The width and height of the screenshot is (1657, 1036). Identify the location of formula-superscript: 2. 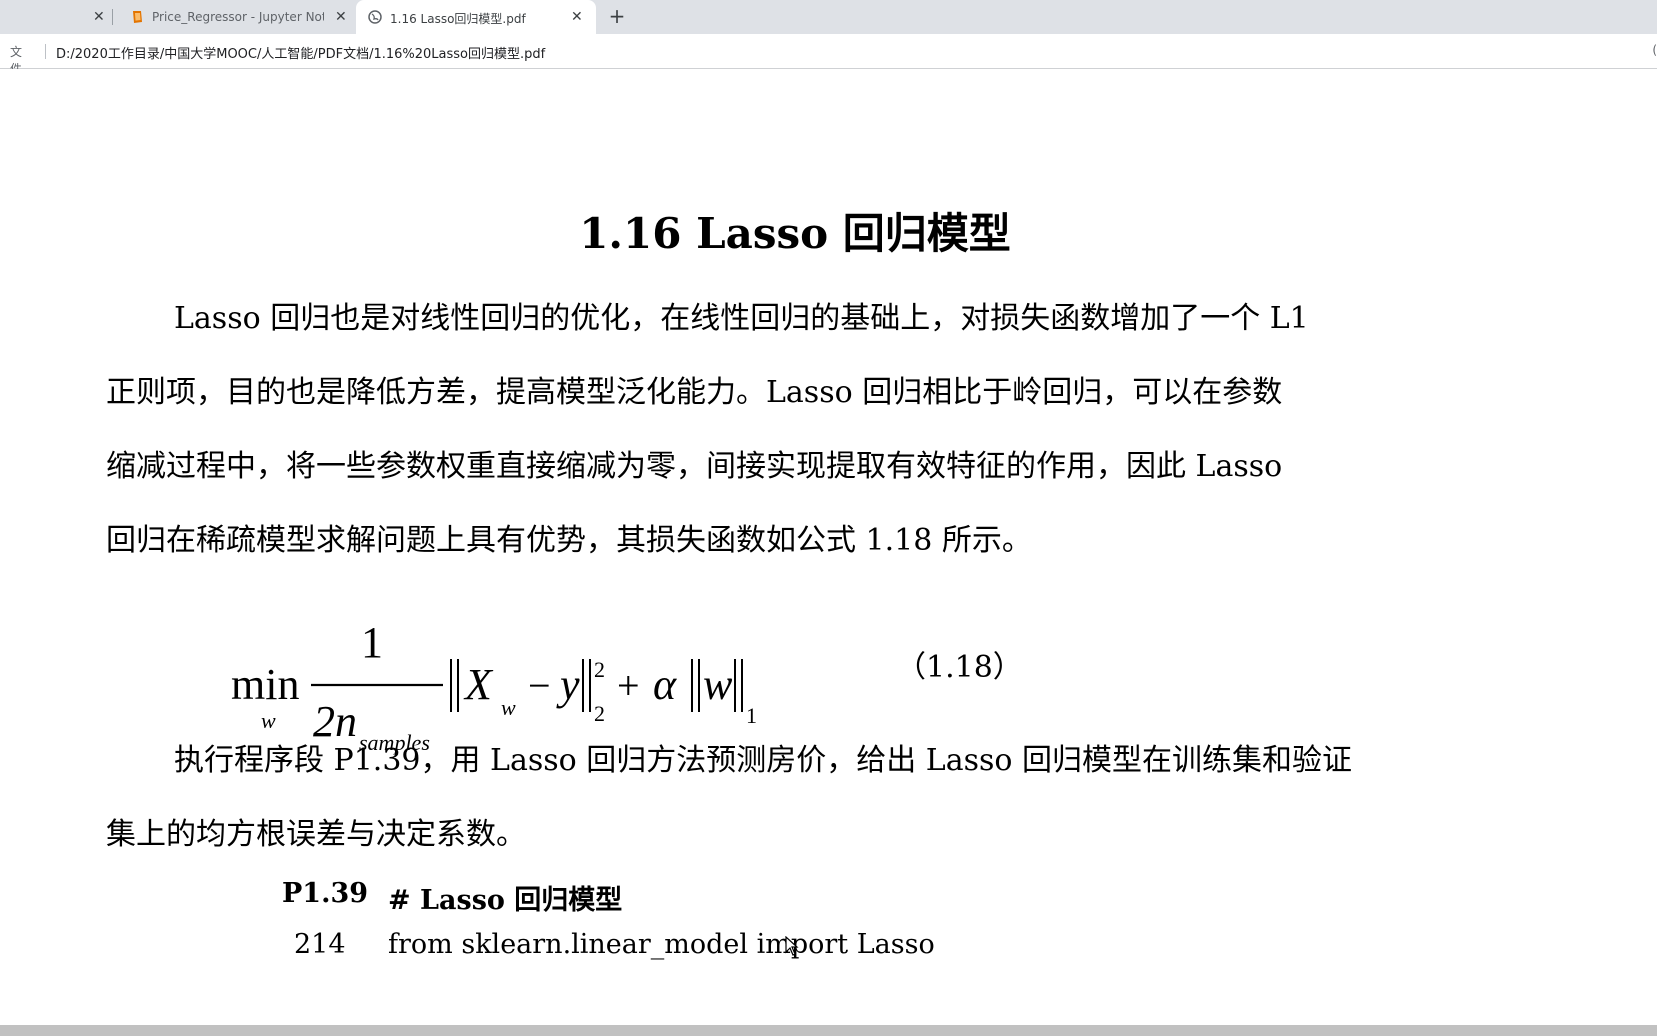
(599, 669).